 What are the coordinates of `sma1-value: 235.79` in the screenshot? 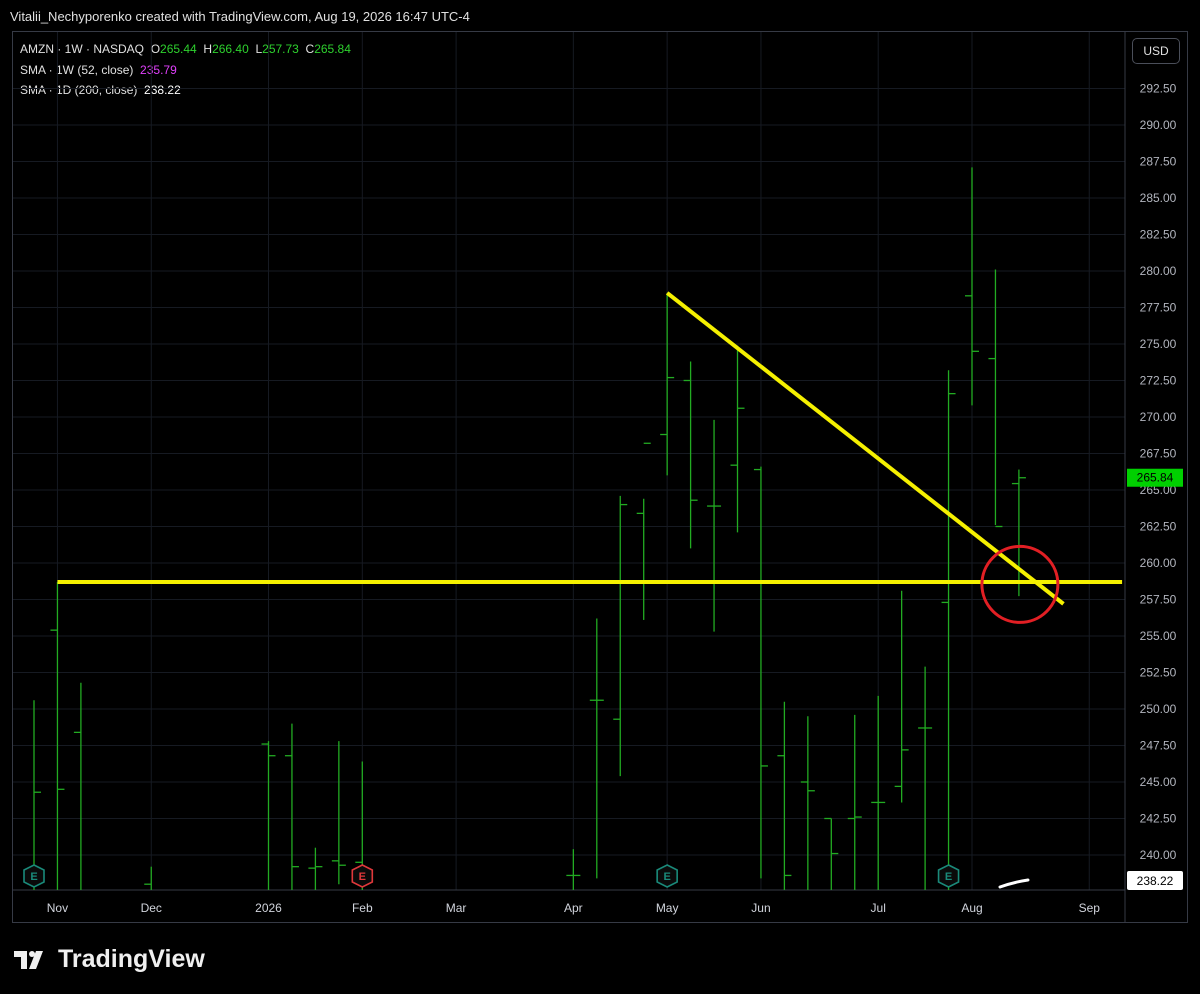 It's located at (158, 70).